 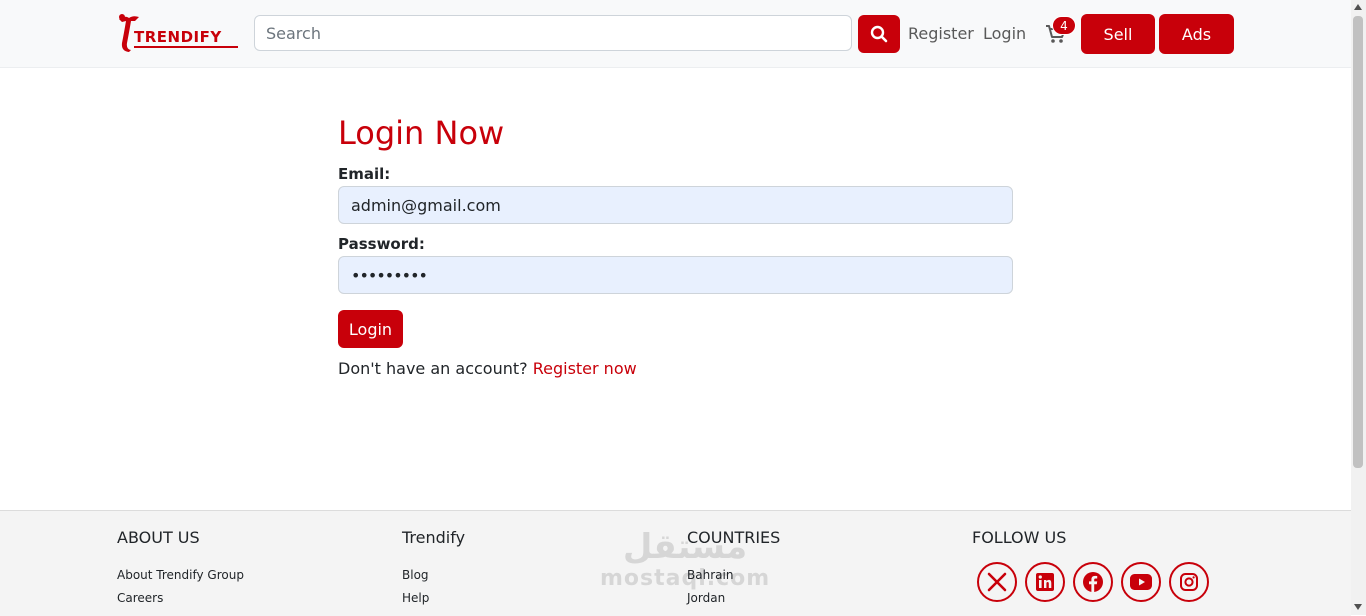 I want to click on social-instagram-button, so click(x=1189, y=582).